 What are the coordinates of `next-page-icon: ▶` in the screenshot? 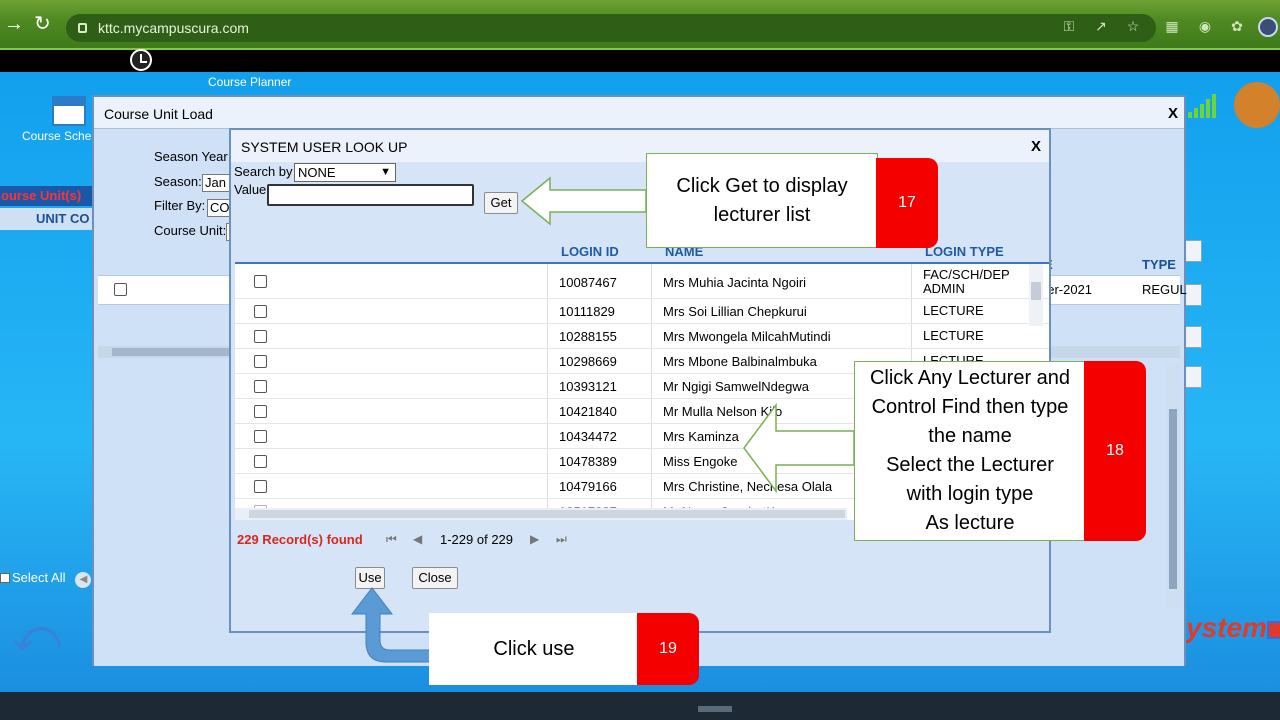 It's located at (534, 539).